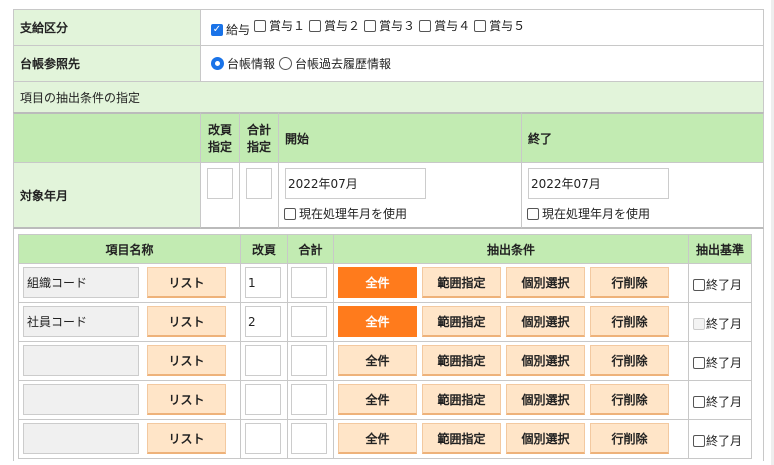  What do you see at coordinates (258, 130) in the screenshot?
I see `header-text: 合計` at bounding box center [258, 130].